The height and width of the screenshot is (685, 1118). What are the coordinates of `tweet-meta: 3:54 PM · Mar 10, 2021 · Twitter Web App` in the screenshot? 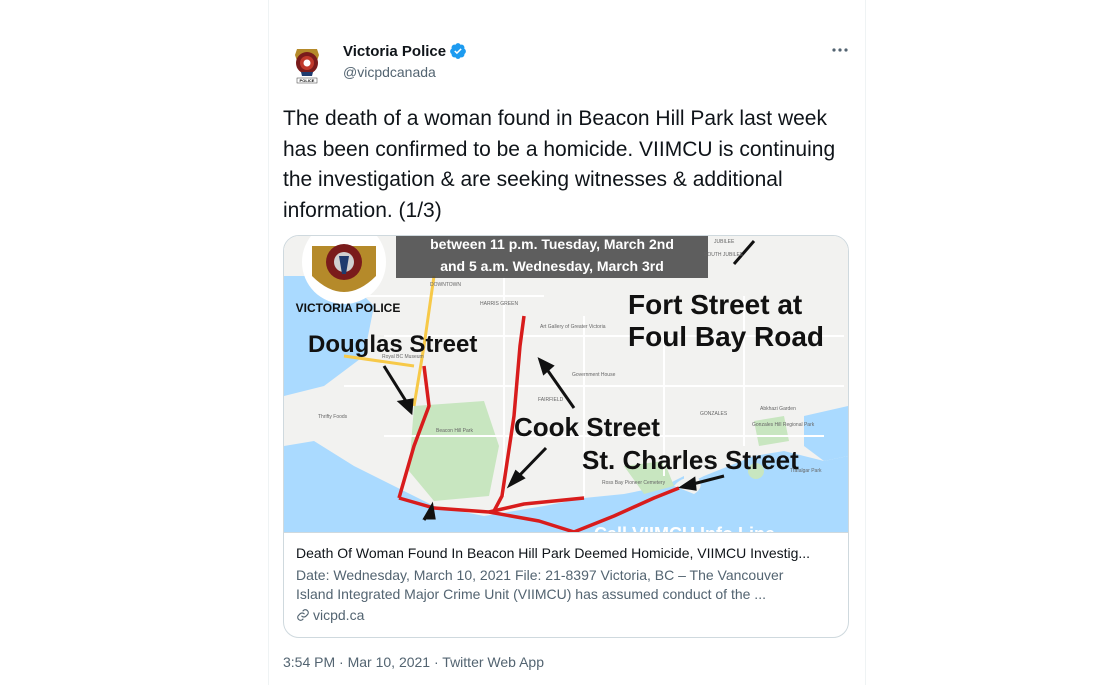 It's located at (413, 662).